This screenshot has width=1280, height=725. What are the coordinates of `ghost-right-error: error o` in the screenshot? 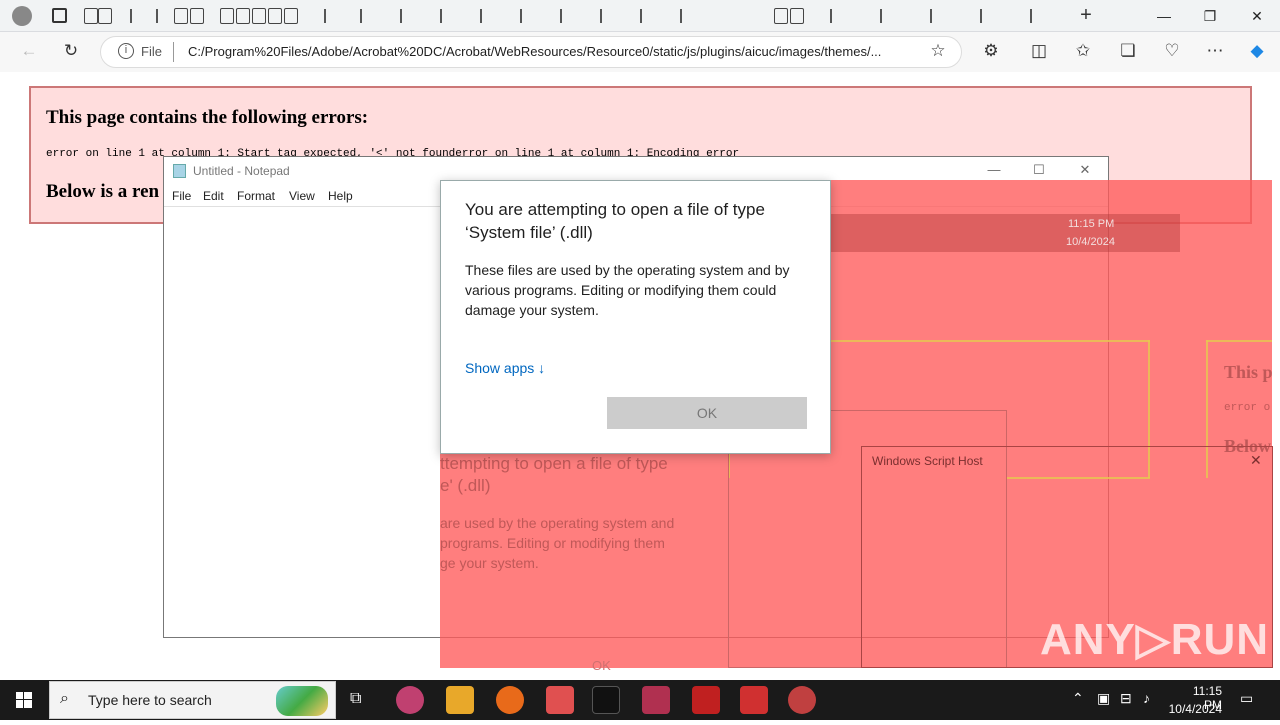 It's located at (1247, 408).